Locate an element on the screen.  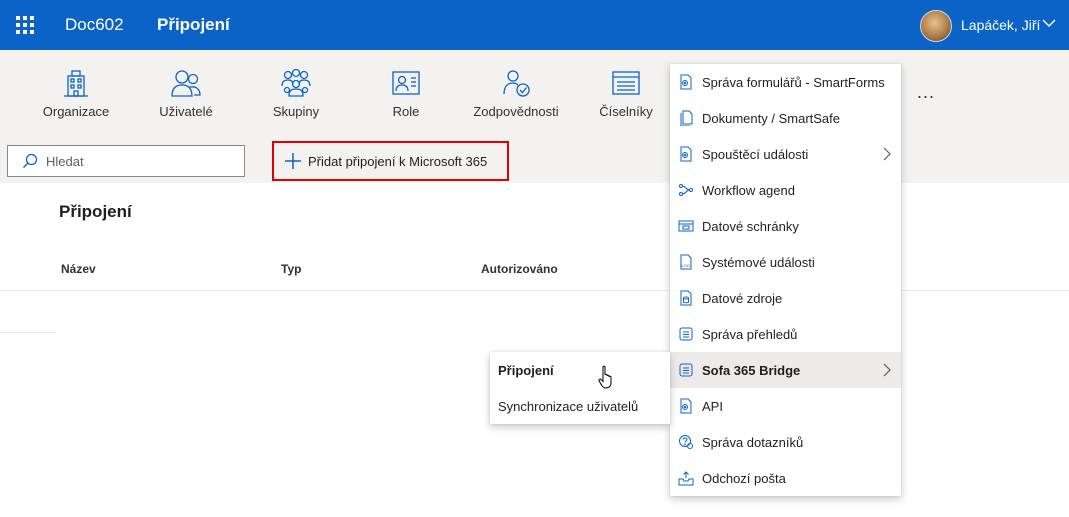
search-box is located at coordinates (126, 161).